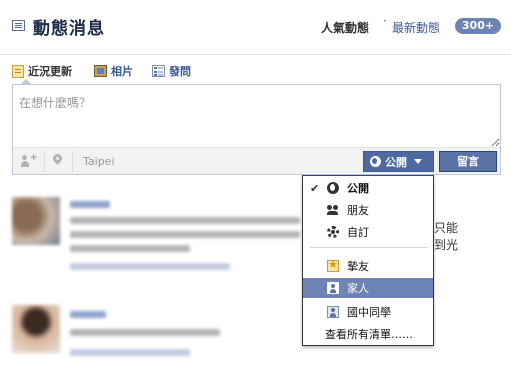 The width and height of the screenshot is (511, 367). Describe the element at coordinates (315, 188) in the screenshot. I see `check-icon: ✔` at that location.